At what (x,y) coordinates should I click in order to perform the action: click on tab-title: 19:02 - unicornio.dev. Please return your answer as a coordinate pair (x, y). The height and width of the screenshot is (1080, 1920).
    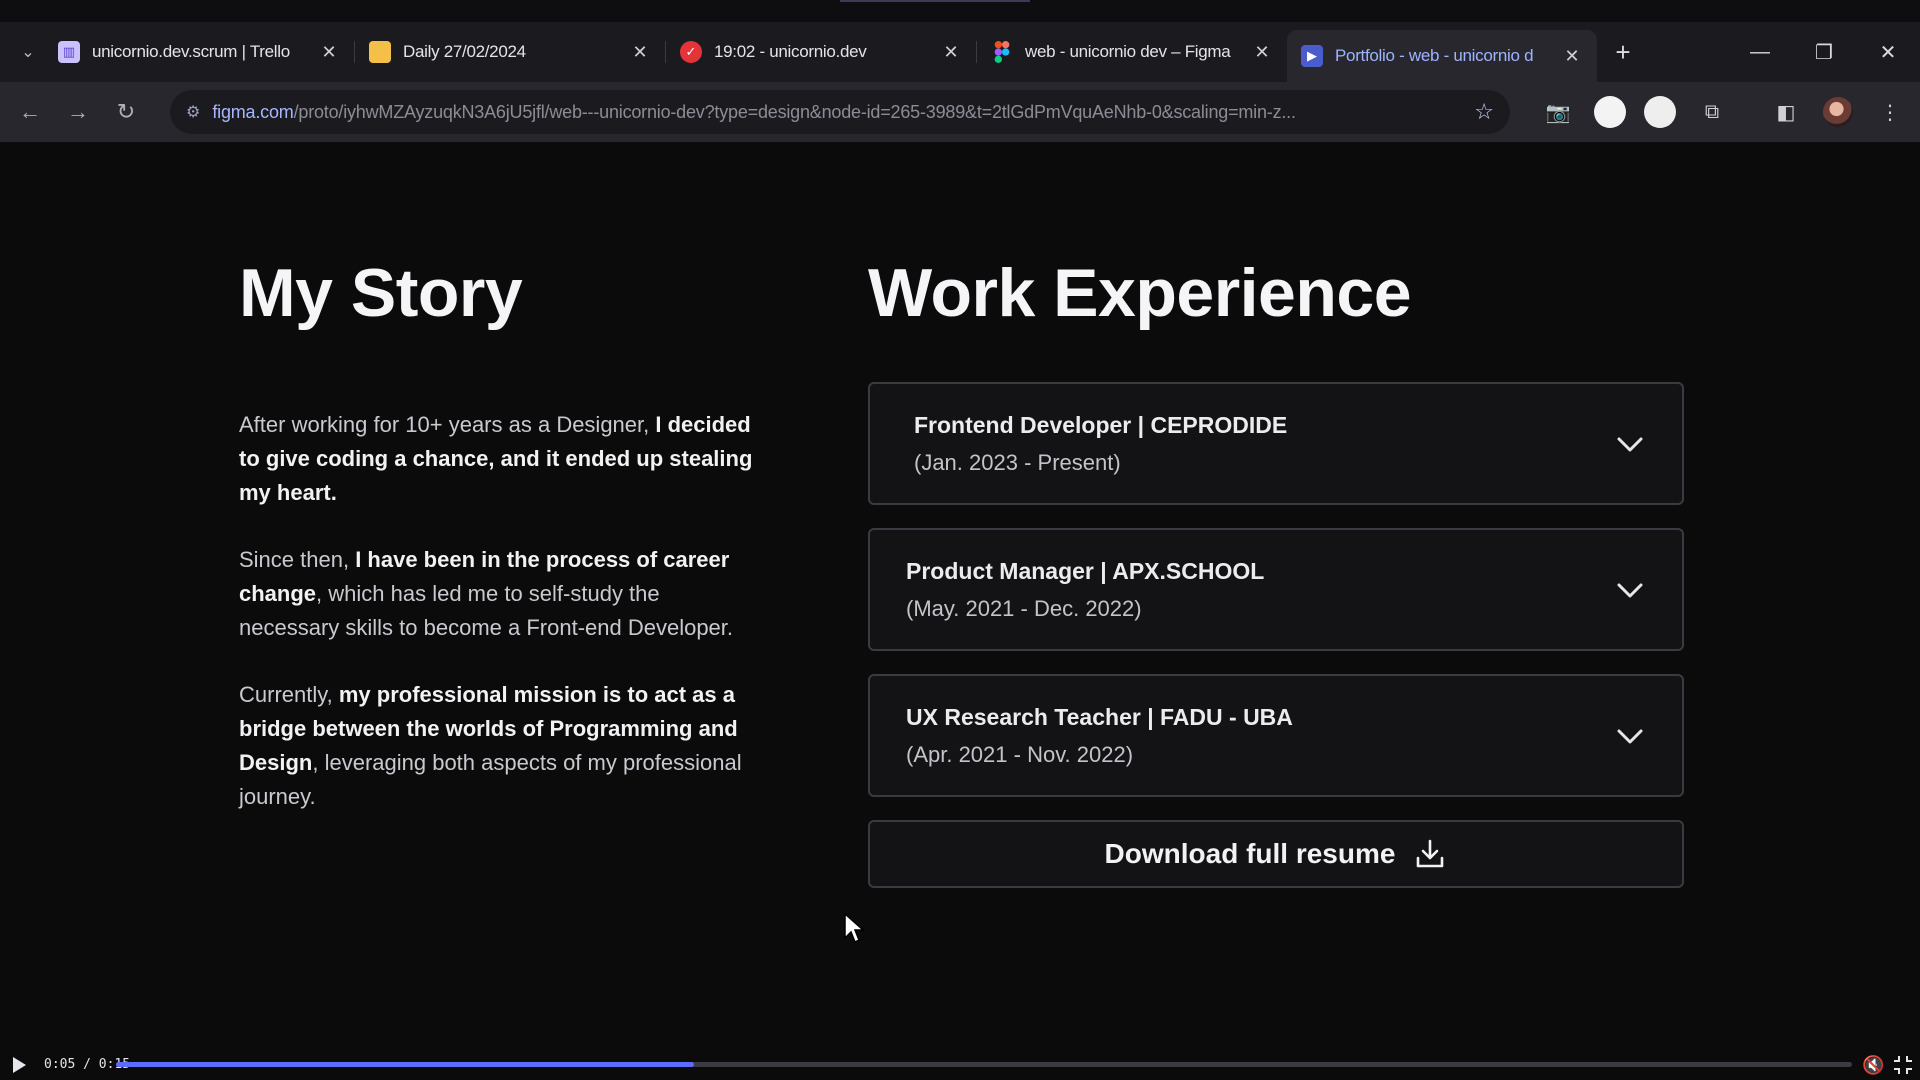
    Looking at the image, I should click on (790, 51).